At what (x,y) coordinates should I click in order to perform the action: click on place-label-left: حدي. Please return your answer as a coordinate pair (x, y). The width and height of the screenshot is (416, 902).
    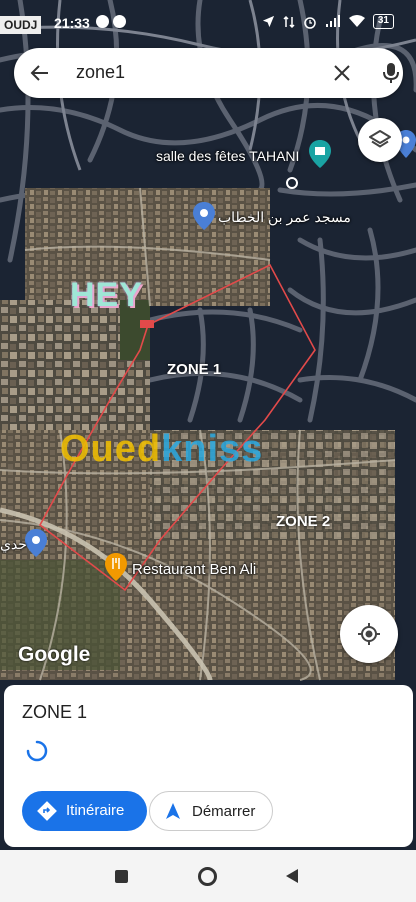
    Looking at the image, I should click on (13, 544).